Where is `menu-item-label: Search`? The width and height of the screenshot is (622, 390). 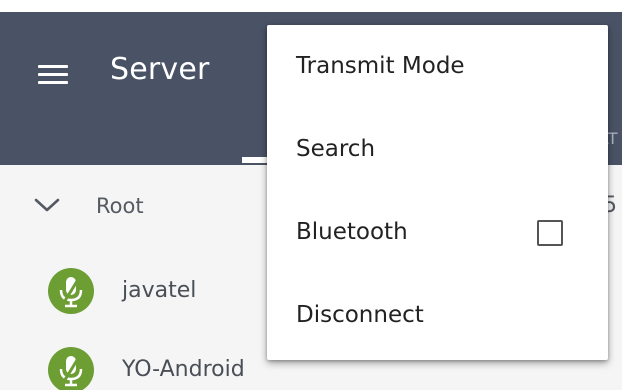
menu-item-label: Search is located at coordinates (336, 149).